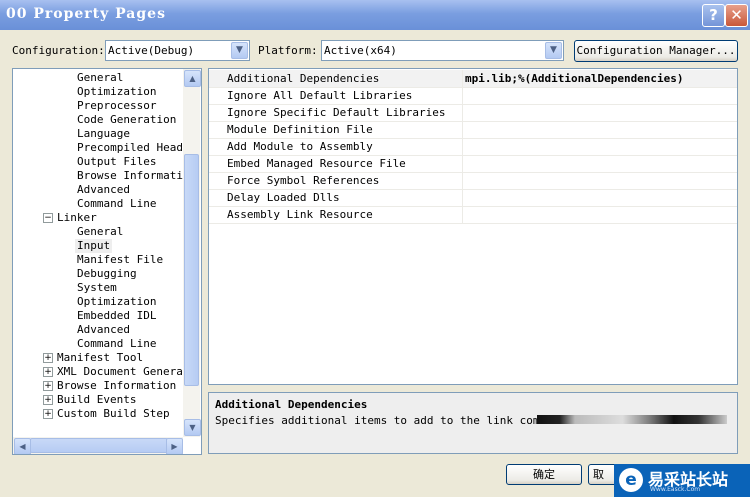 This screenshot has height=497, width=750. What do you see at coordinates (320, 95) in the screenshot?
I see `property-name: Ignore All Default Libraries` at bounding box center [320, 95].